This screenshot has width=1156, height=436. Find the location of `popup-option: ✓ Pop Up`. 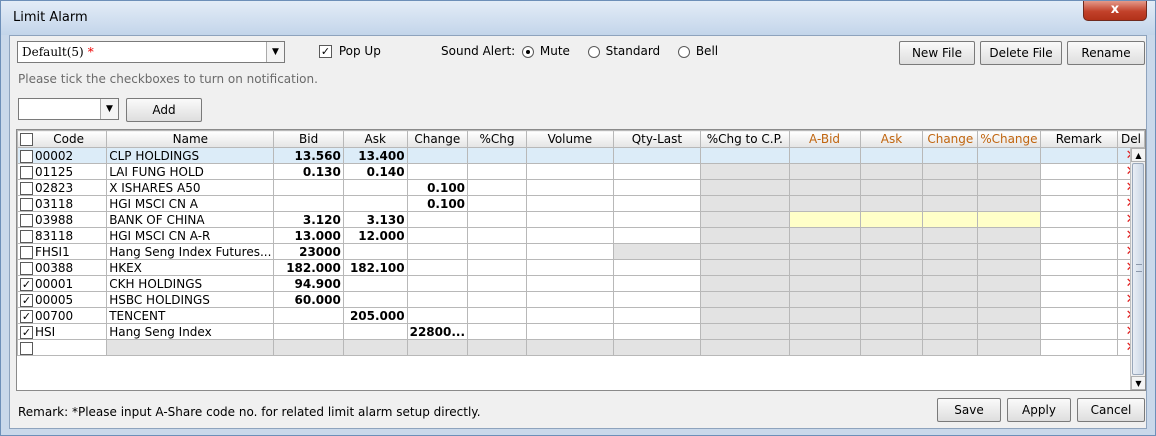

popup-option: ✓ Pop Up is located at coordinates (350, 51).